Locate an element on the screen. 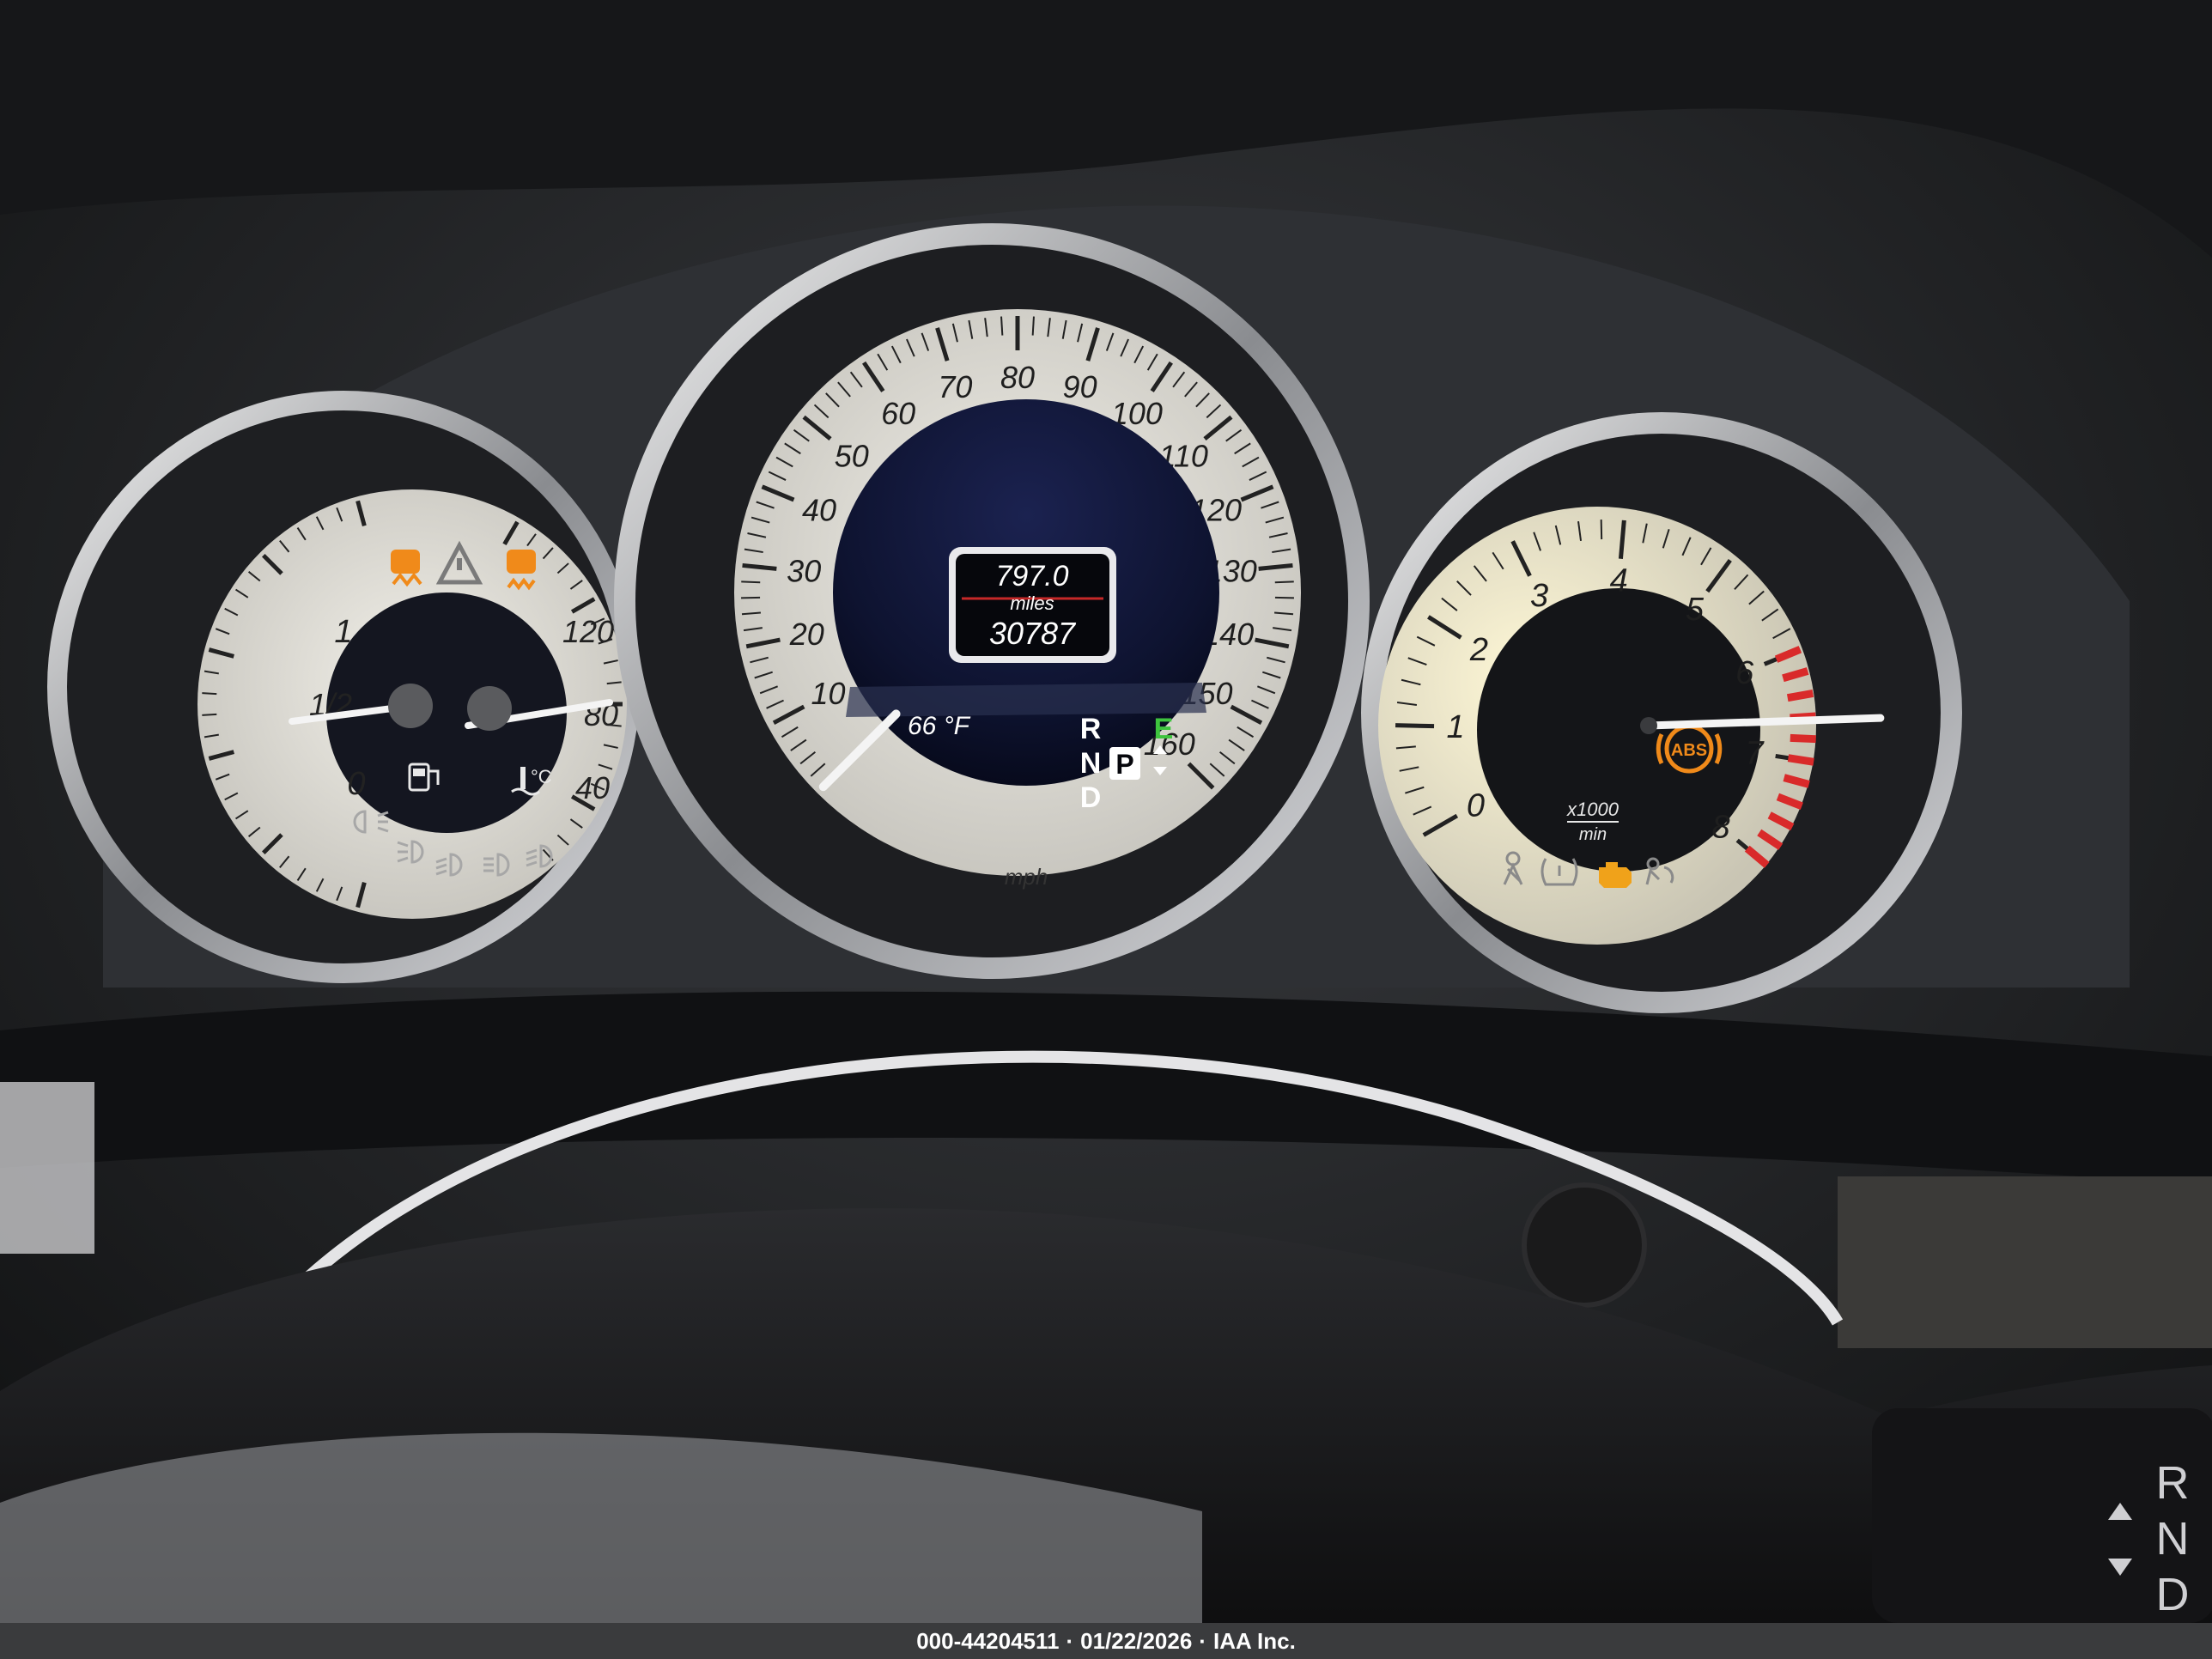 The width and height of the screenshot is (2212, 1659). speaker-grille is located at coordinates (1584, 1245).